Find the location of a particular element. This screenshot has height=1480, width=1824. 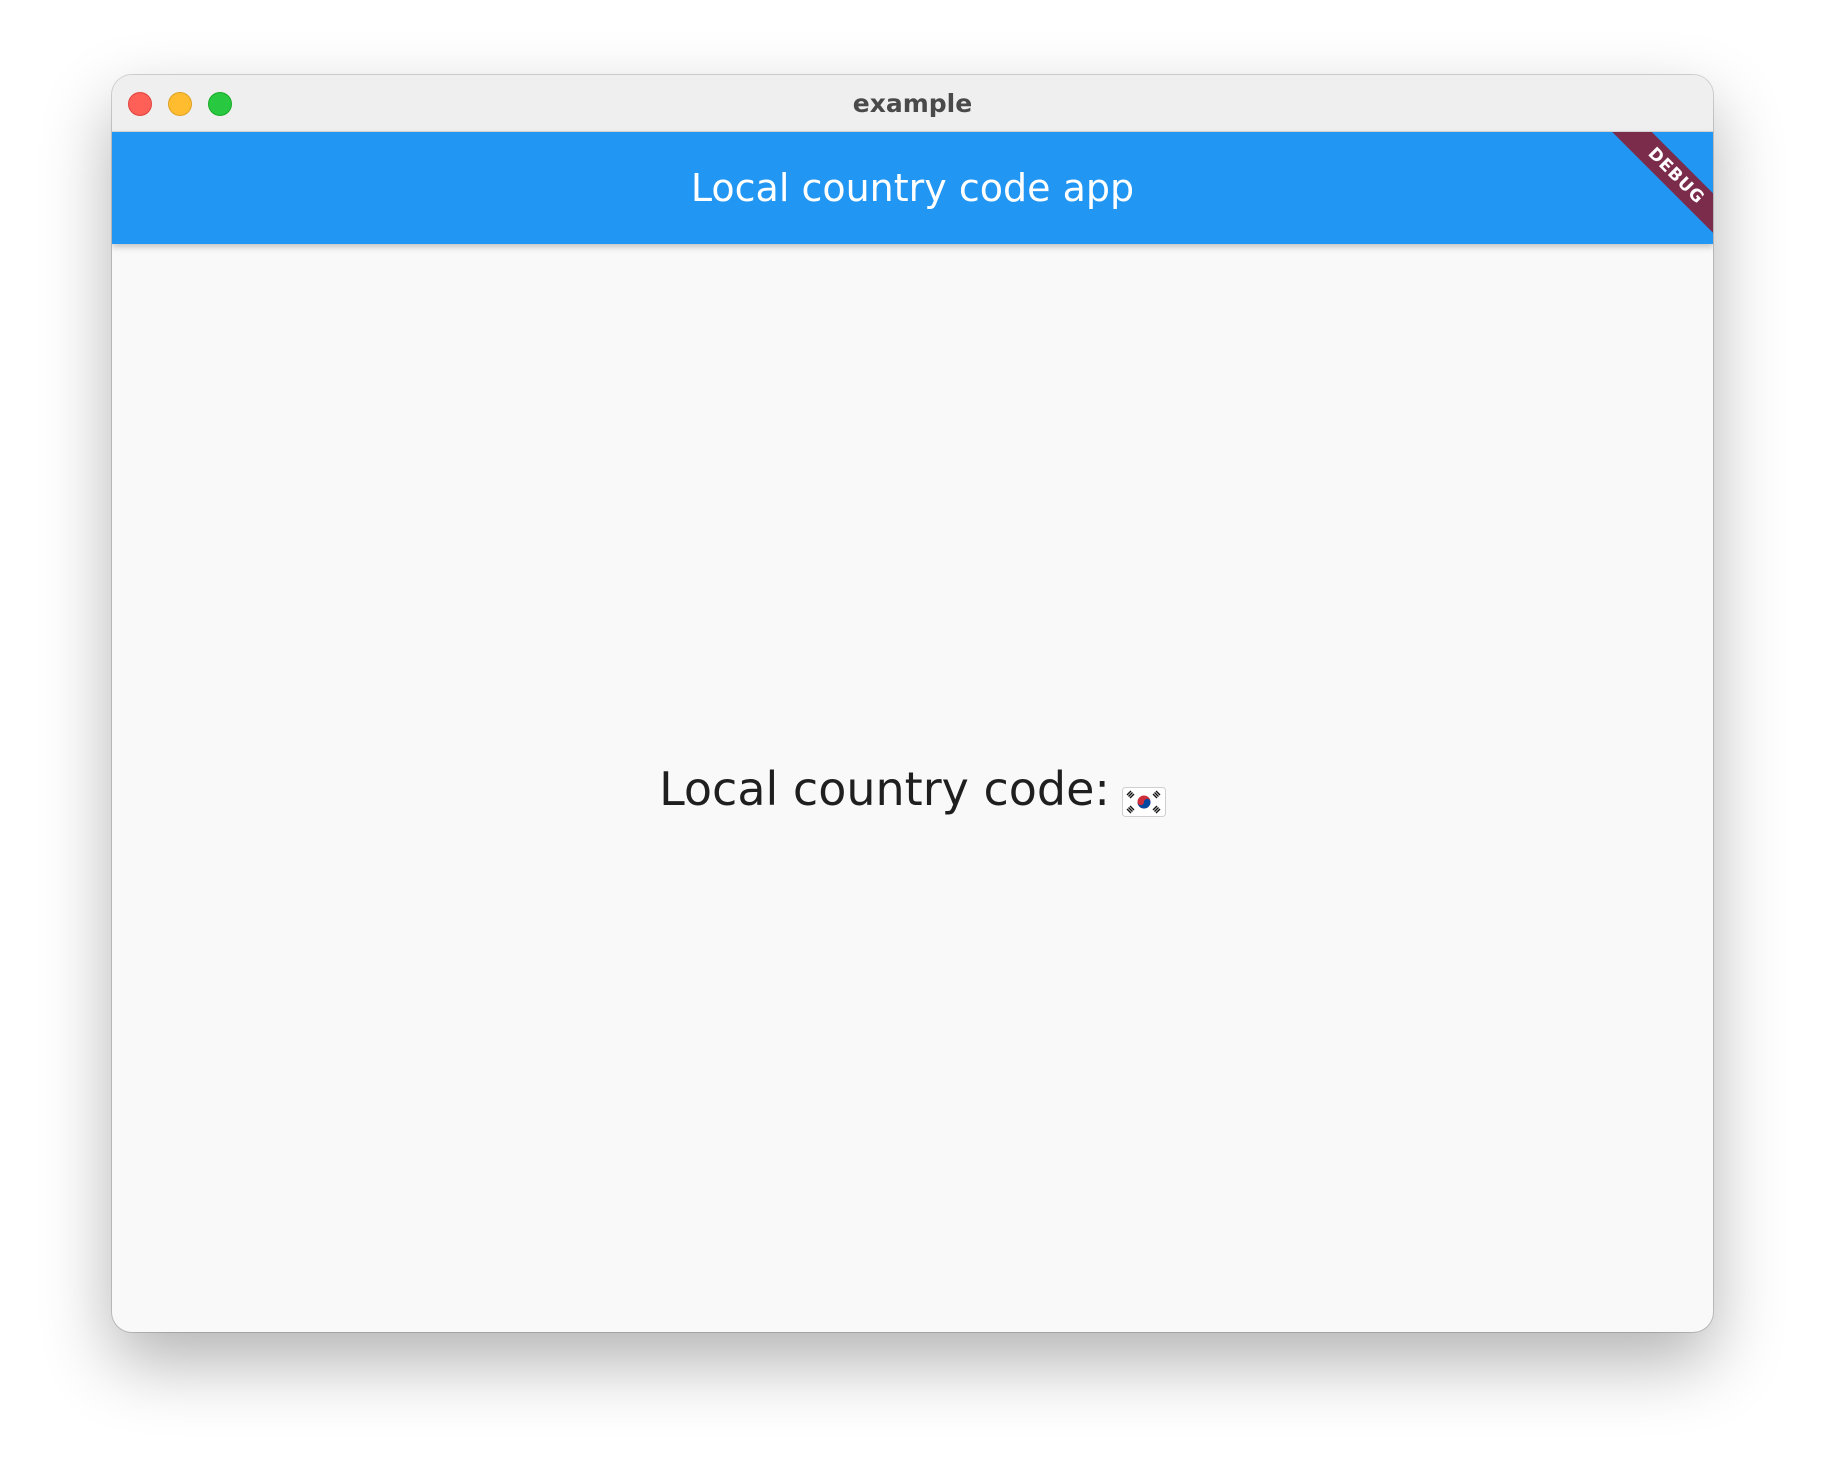

app-bar: Local country code app DEBUG is located at coordinates (912, 188).